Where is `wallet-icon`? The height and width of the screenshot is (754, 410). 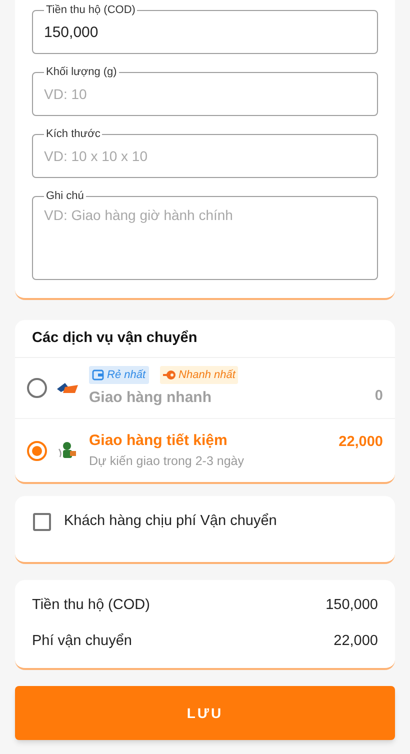 wallet-icon is located at coordinates (98, 375).